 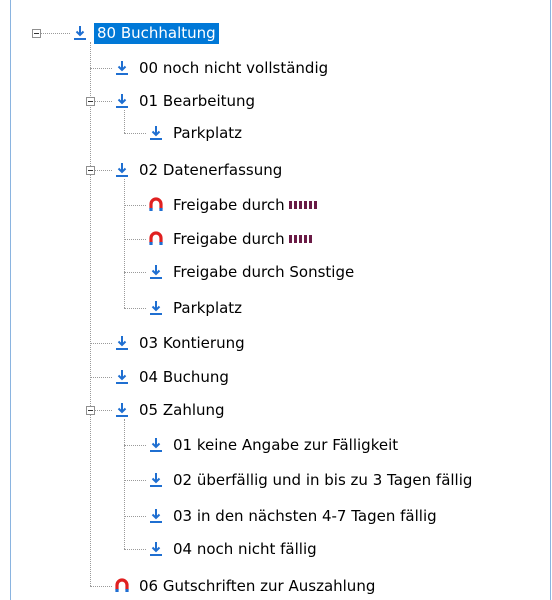 What do you see at coordinates (36, 33) in the screenshot?
I see `collapse-toggle-root` at bounding box center [36, 33].